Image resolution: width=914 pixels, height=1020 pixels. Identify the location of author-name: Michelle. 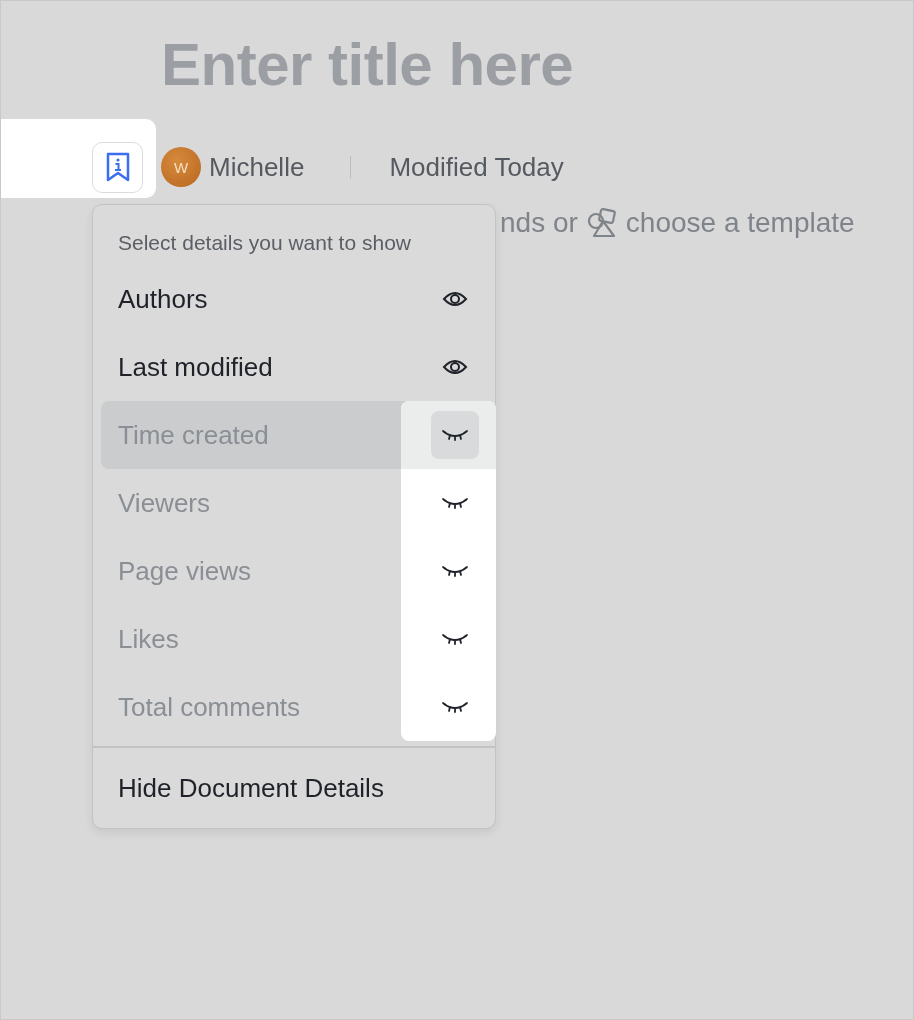
(257, 167).